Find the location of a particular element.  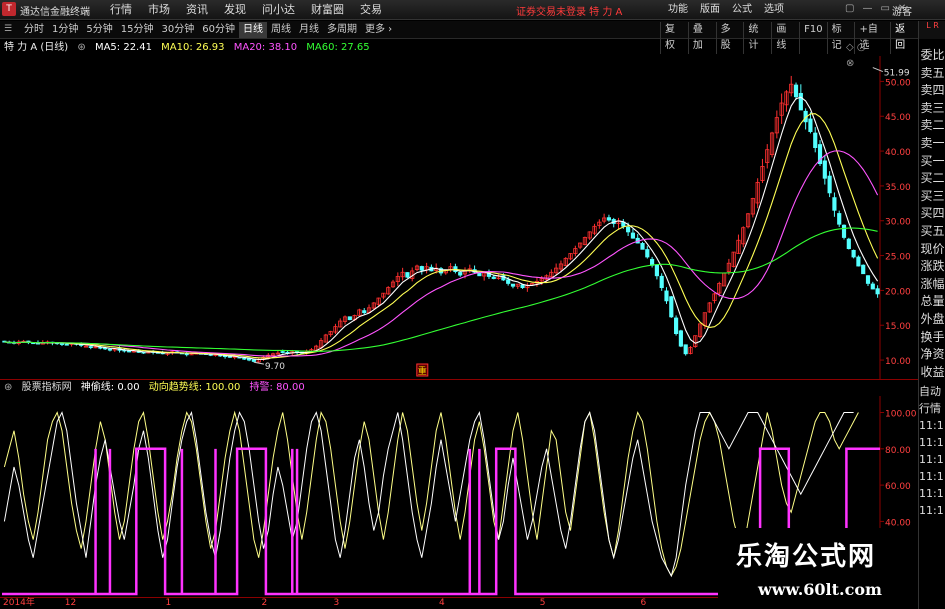

menu-toggle-icon: ☰ is located at coordinates (11, 29).